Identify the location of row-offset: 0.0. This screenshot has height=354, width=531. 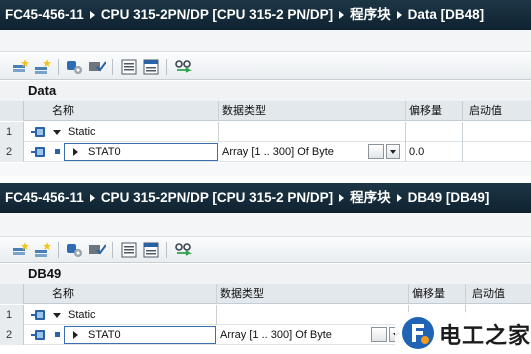
(417, 152).